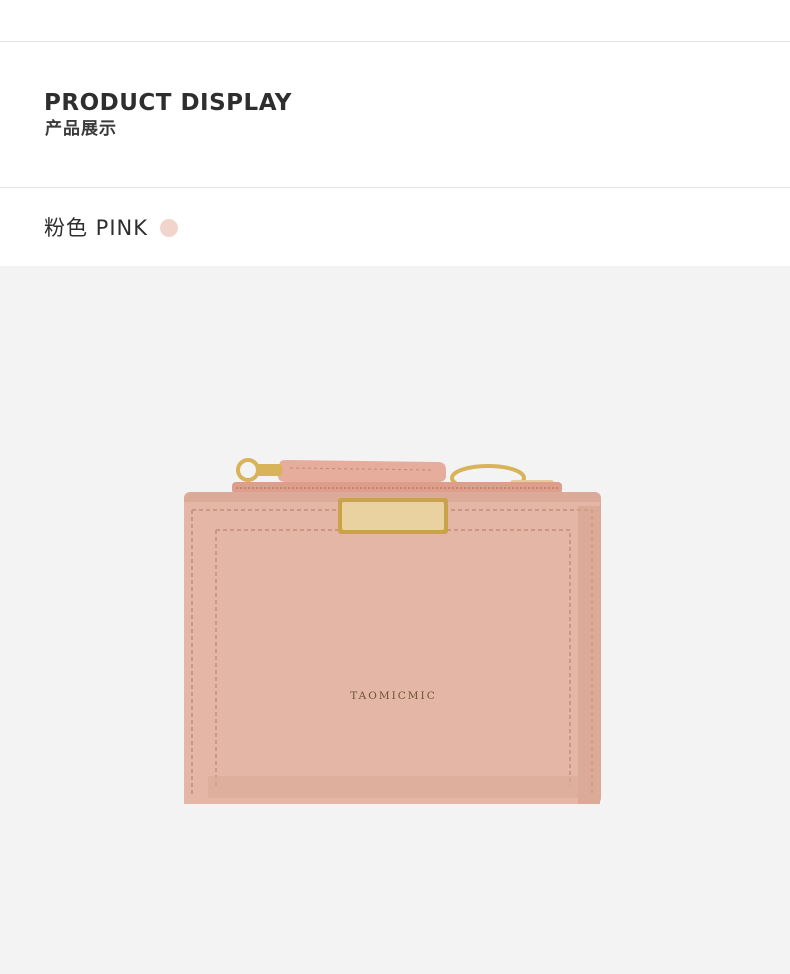 The height and width of the screenshot is (974, 790). I want to click on zipper-strap, so click(362, 471).